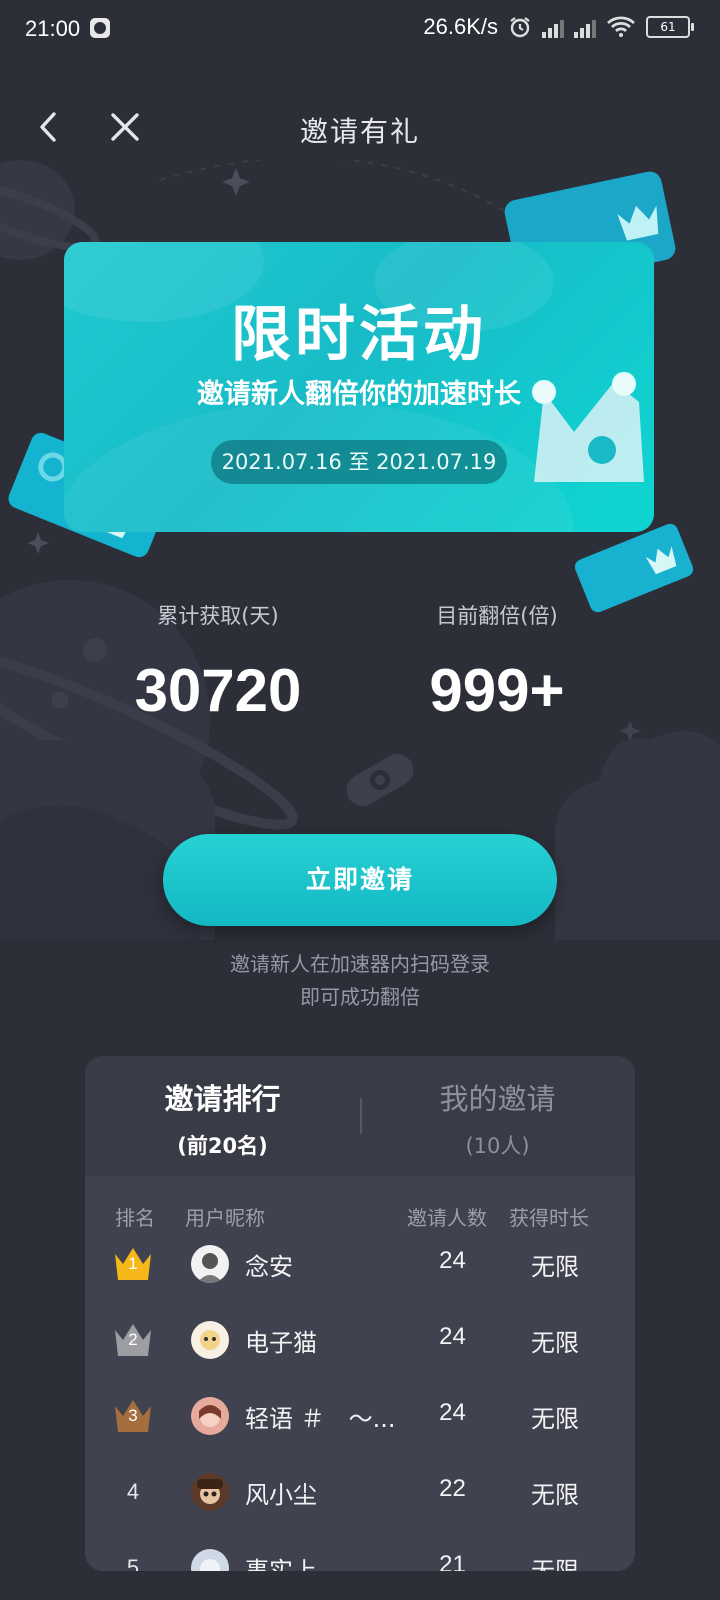 The height and width of the screenshot is (1600, 720). What do you see at coordinates (670, 27) in the screenshot?
I see `battery-icon: 61` at bounding box center [670, 27].